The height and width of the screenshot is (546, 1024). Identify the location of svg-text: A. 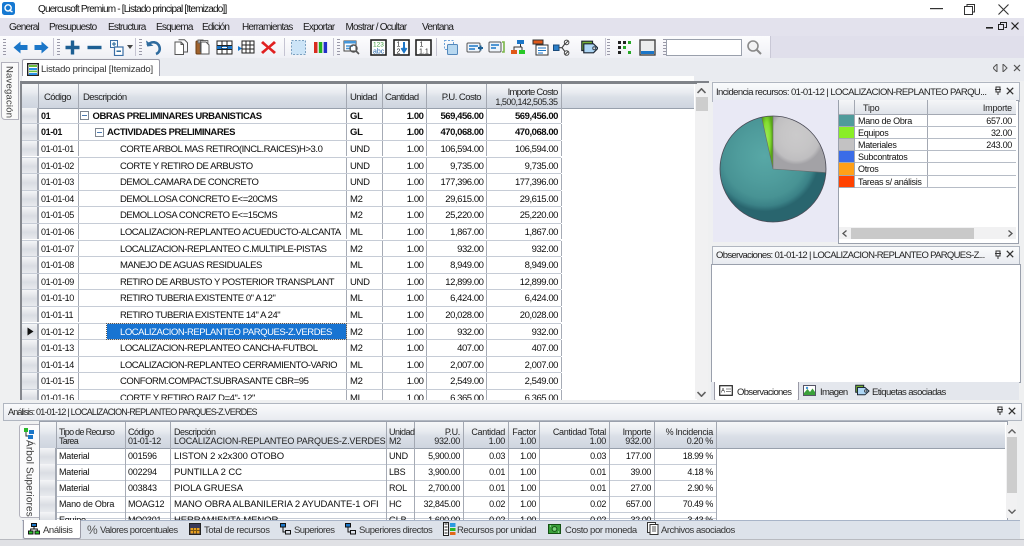
(723, 392).